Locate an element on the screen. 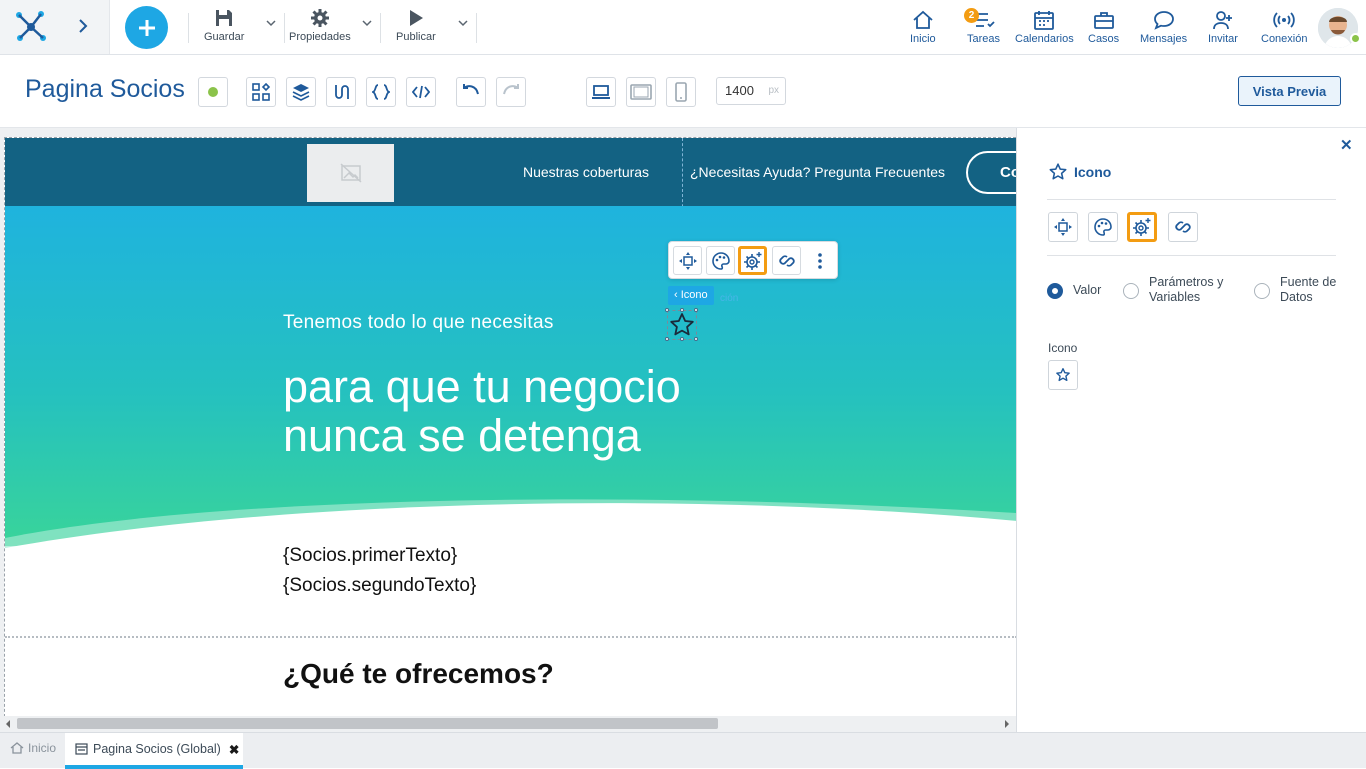 The width and height of the screenshot is (1366, 769). publish-button: Publicar is located at coordinates (416, 28).